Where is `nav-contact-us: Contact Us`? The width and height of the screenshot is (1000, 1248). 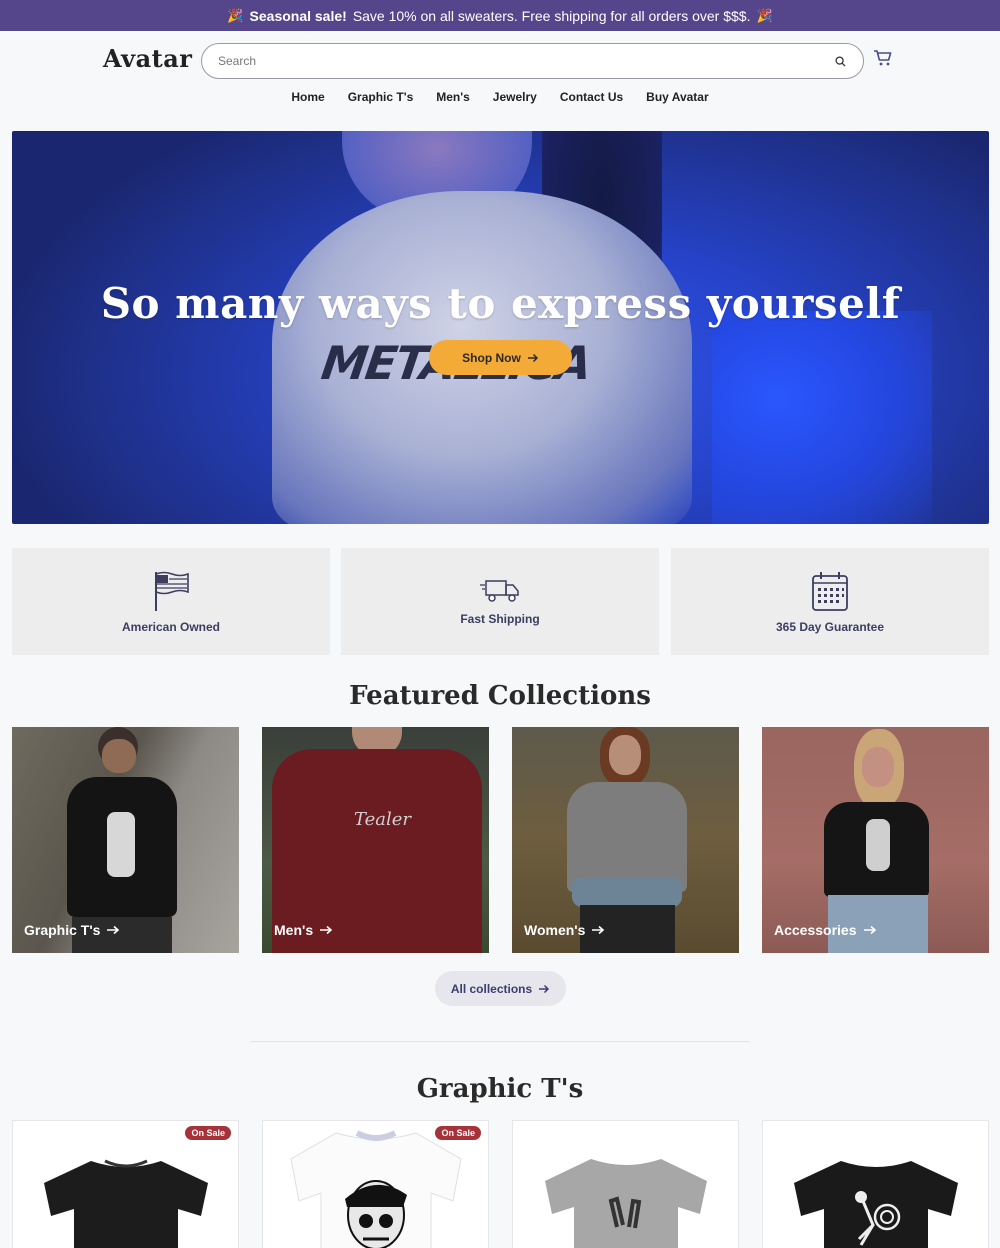 nav-contact-us: Contact Us is located at coordinates (591, 97).